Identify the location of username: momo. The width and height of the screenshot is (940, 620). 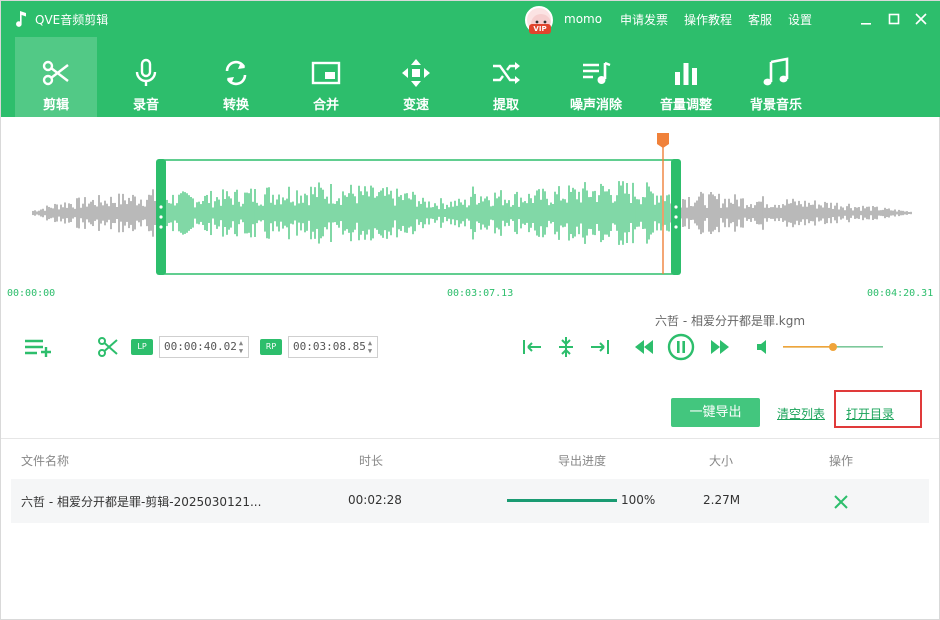
(583, 19).